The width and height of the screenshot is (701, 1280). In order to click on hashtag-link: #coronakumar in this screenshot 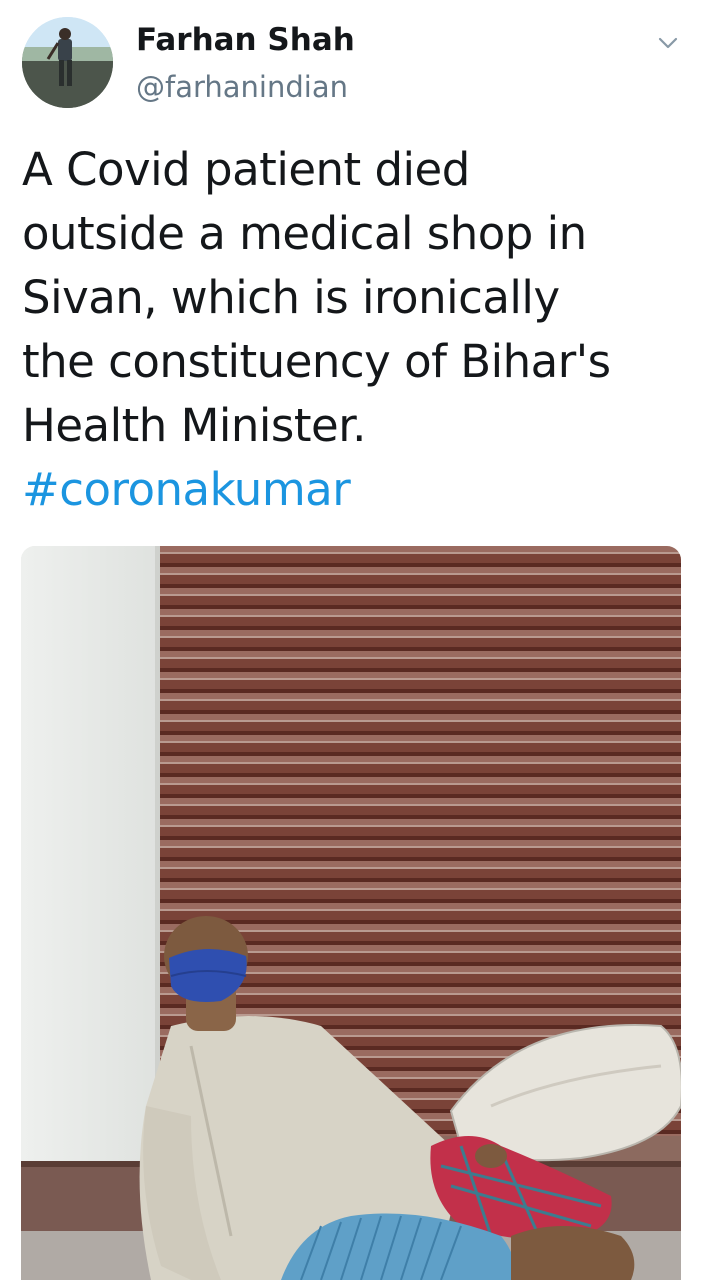, I will do `click(186, 490)`.